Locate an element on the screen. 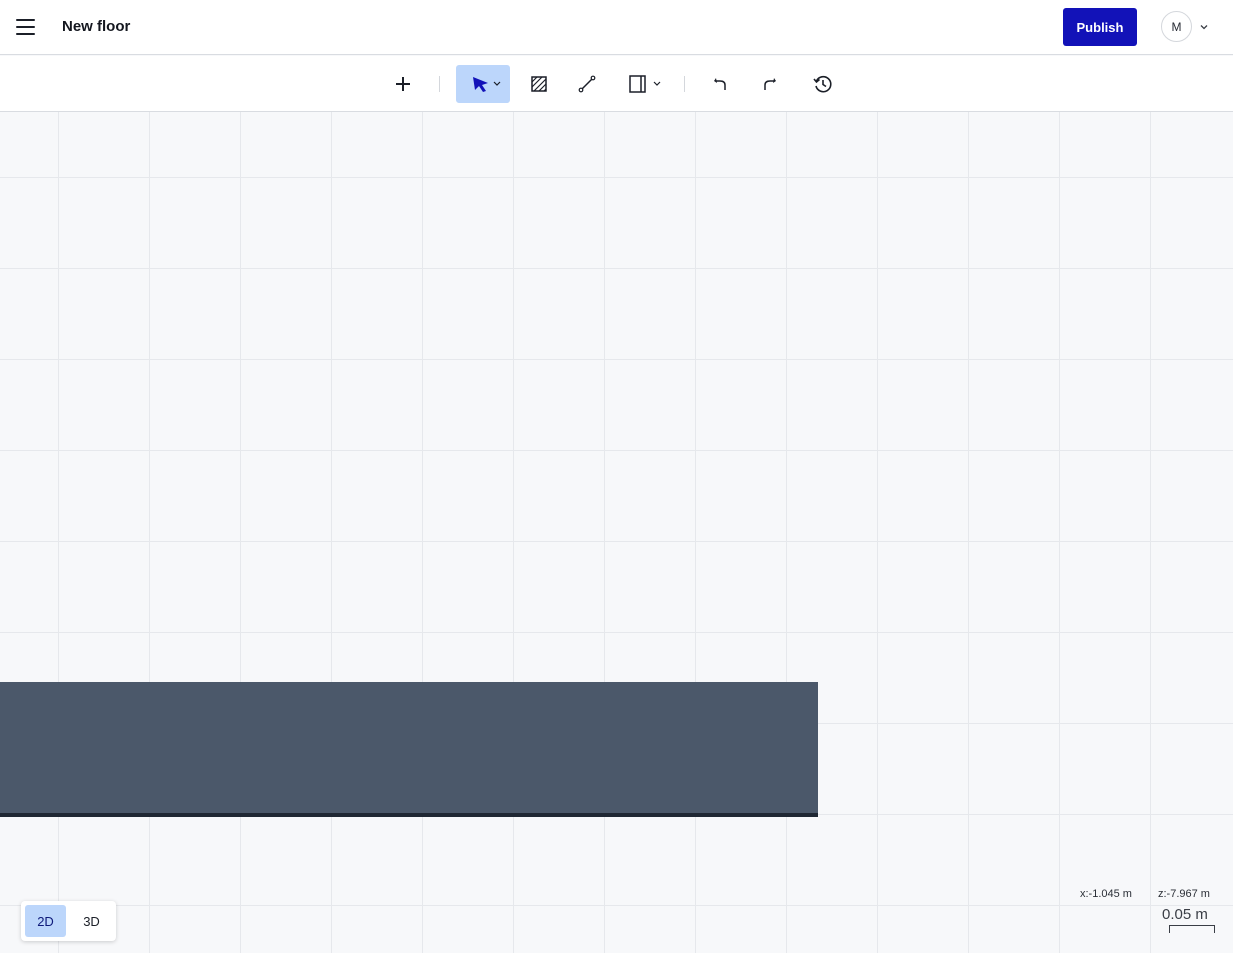  redo-icon is located at coordinates (770, 84).